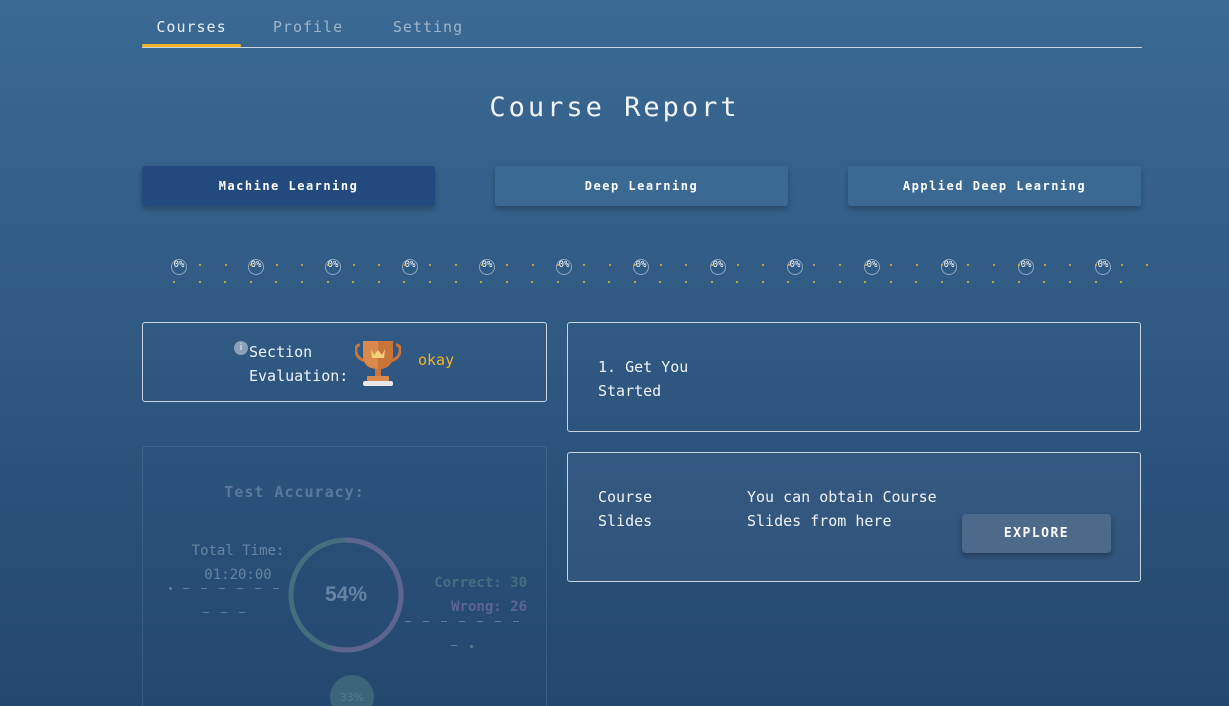  I want to click on secondary-percent-circle: 33%, so click(352, 690).